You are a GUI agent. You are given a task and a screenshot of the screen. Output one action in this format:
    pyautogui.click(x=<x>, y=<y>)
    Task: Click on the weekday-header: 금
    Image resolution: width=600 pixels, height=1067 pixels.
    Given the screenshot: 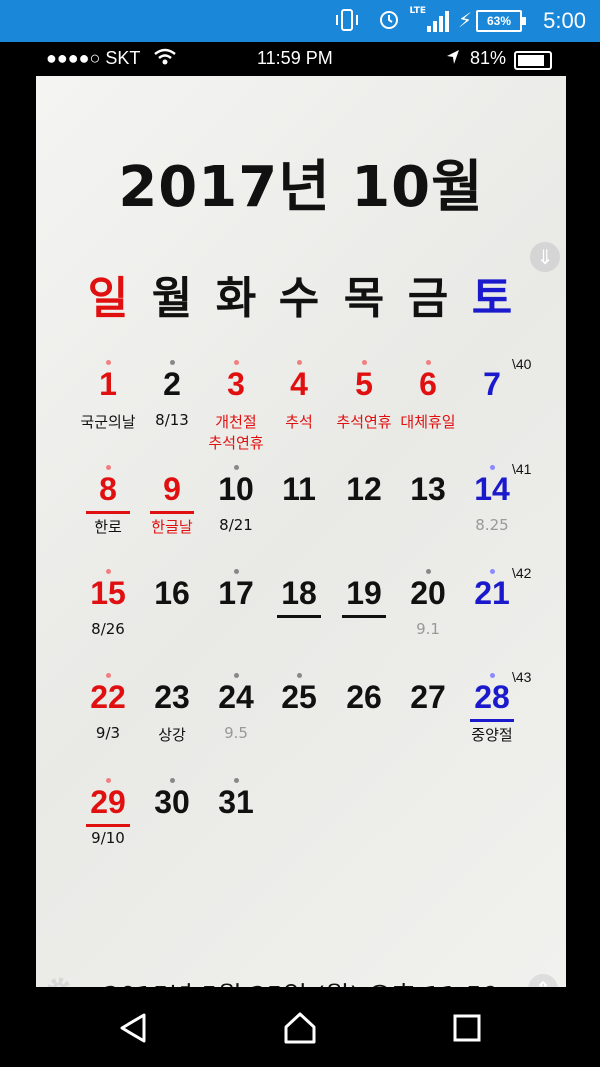 What is the action you would take?
    pyautogui.click(x=428, y=298)
    